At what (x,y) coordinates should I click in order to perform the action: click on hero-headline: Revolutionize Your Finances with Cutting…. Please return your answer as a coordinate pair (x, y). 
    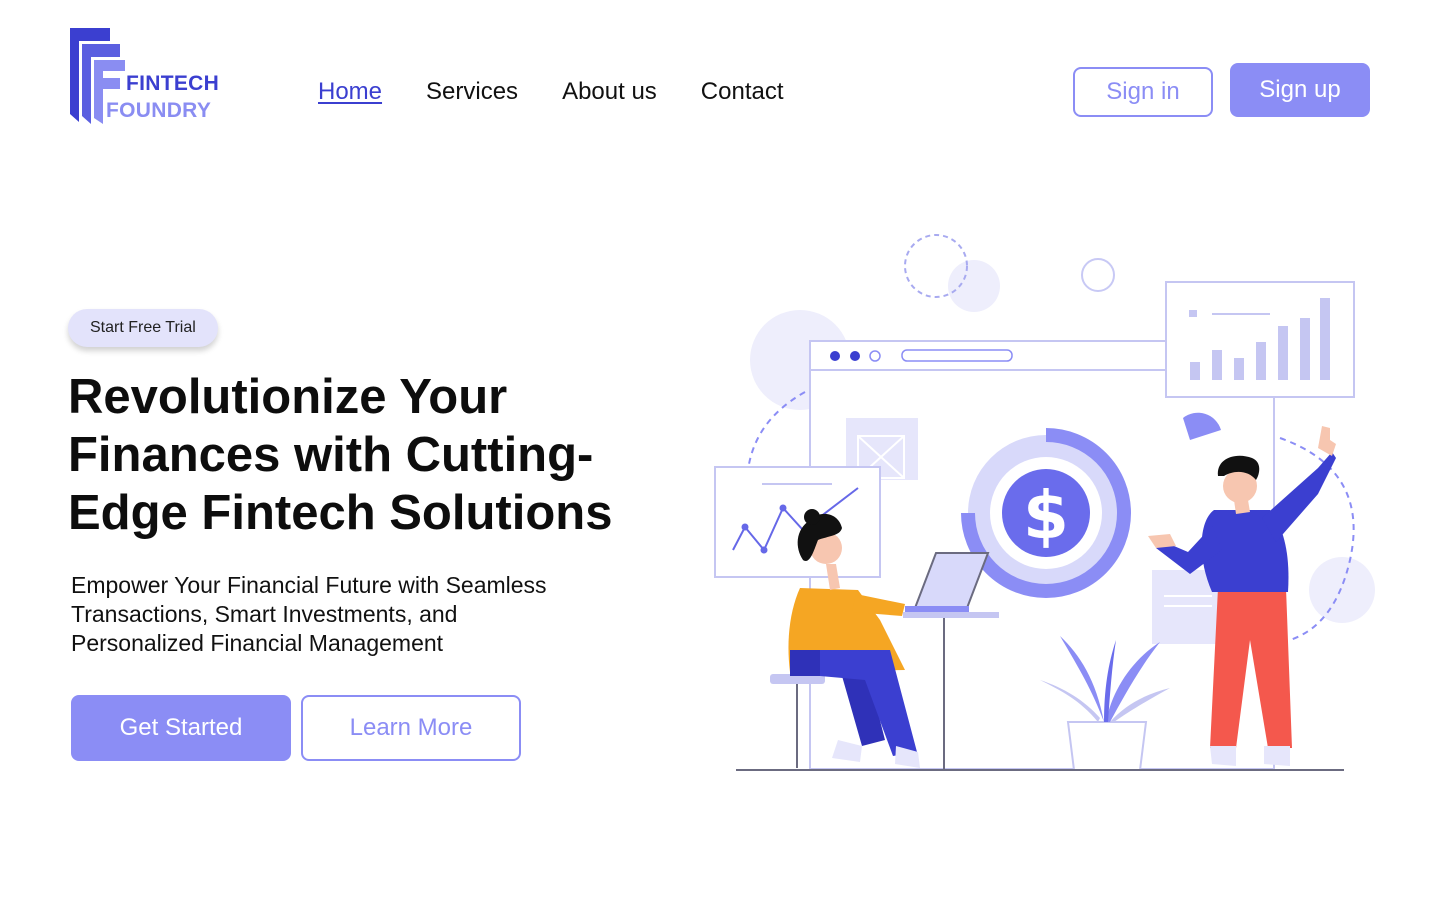
    Looking at the image, I should click on (340, 455).